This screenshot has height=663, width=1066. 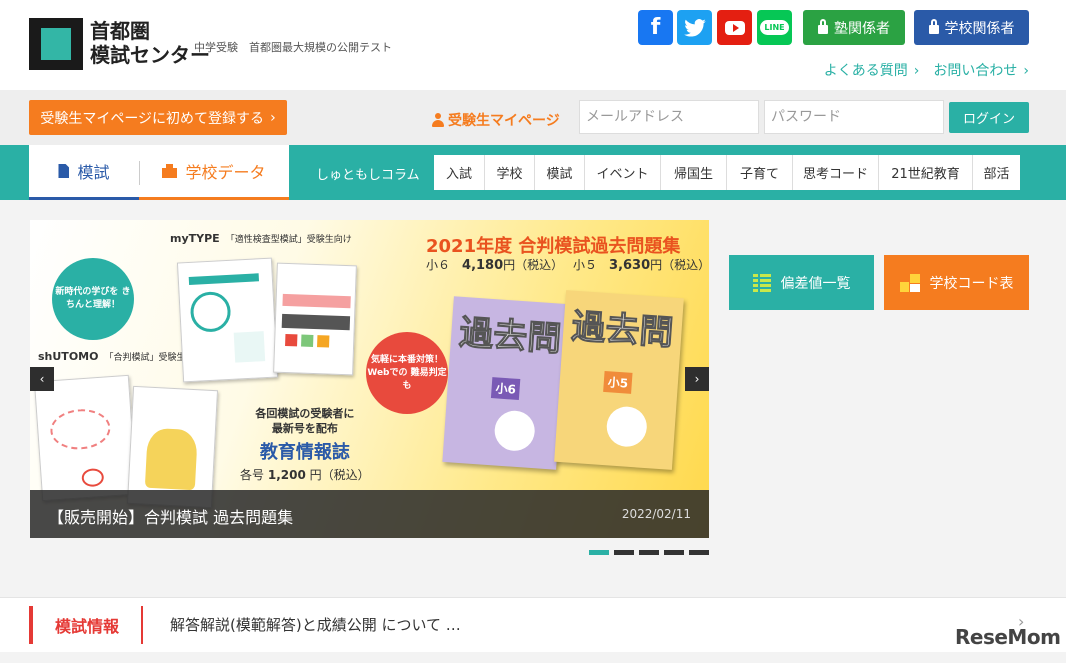 What do you see at coordinates (559, 172) in the screenshot?
I see `column-category-link: 模試` at bounding box center [559, 172].